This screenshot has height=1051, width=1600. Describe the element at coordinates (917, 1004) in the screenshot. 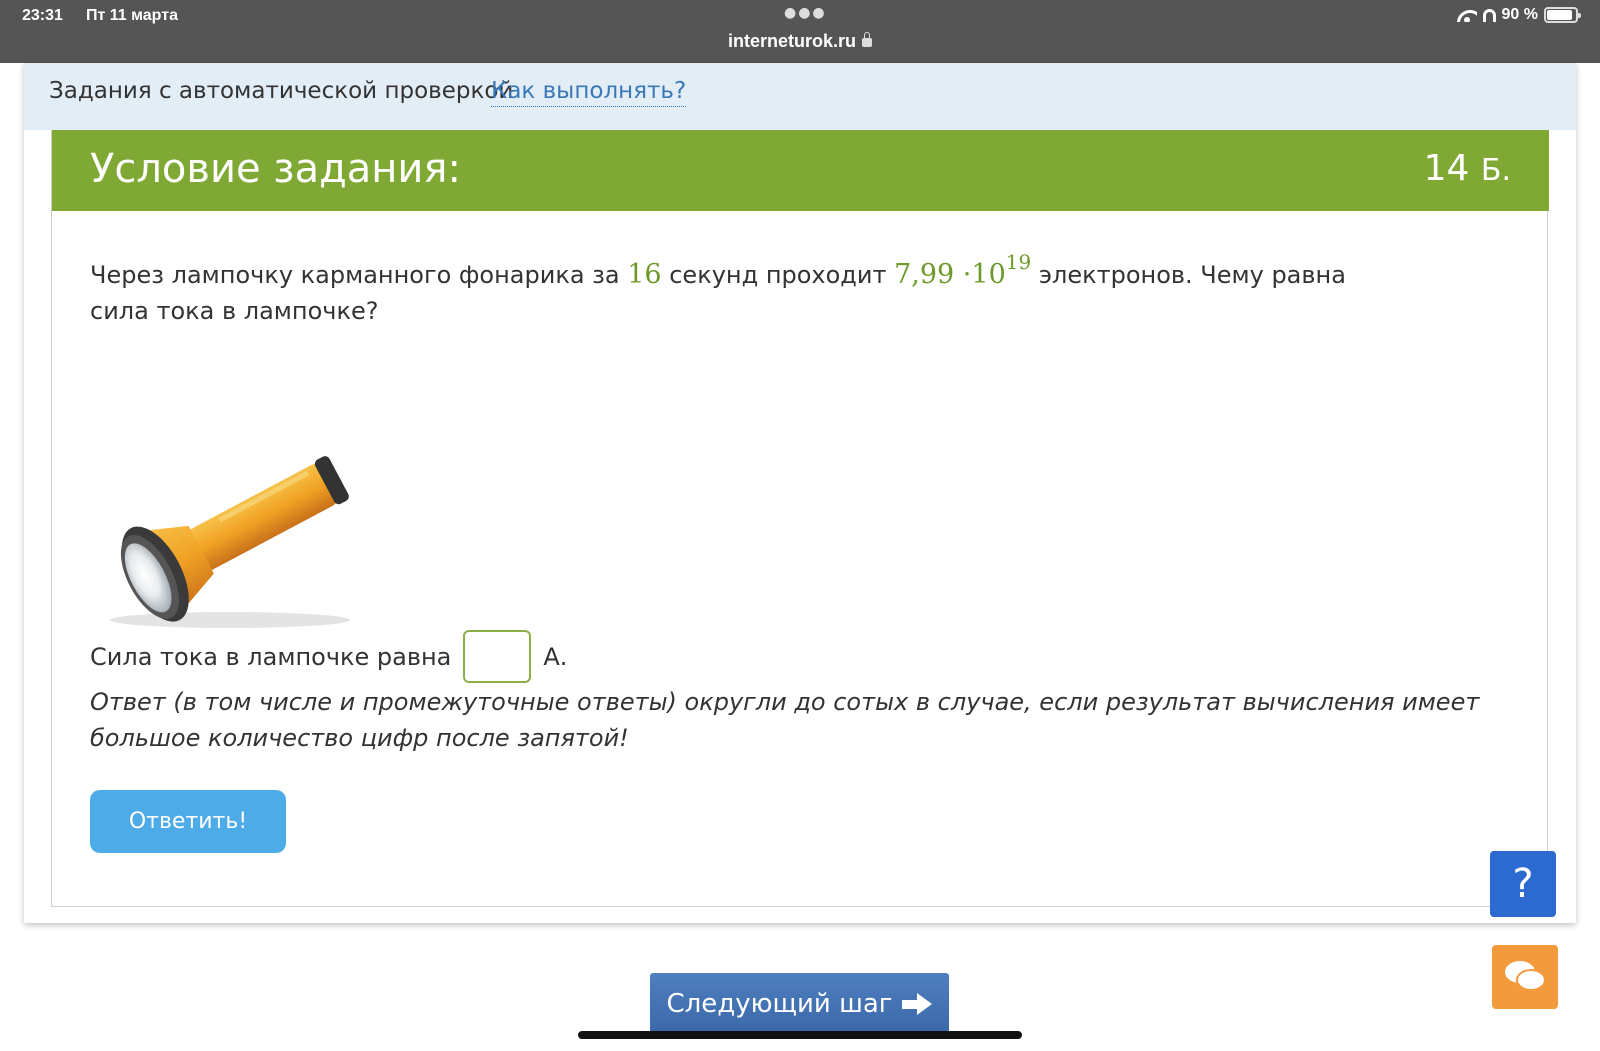

I see `arrow-right-icon` at that location.